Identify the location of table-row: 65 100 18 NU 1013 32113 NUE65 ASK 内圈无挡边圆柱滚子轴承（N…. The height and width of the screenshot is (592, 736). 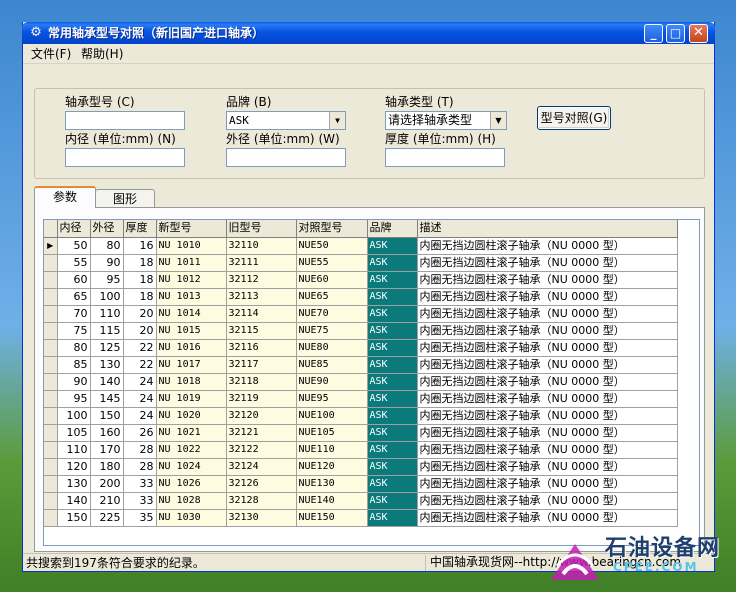
(361, 297).